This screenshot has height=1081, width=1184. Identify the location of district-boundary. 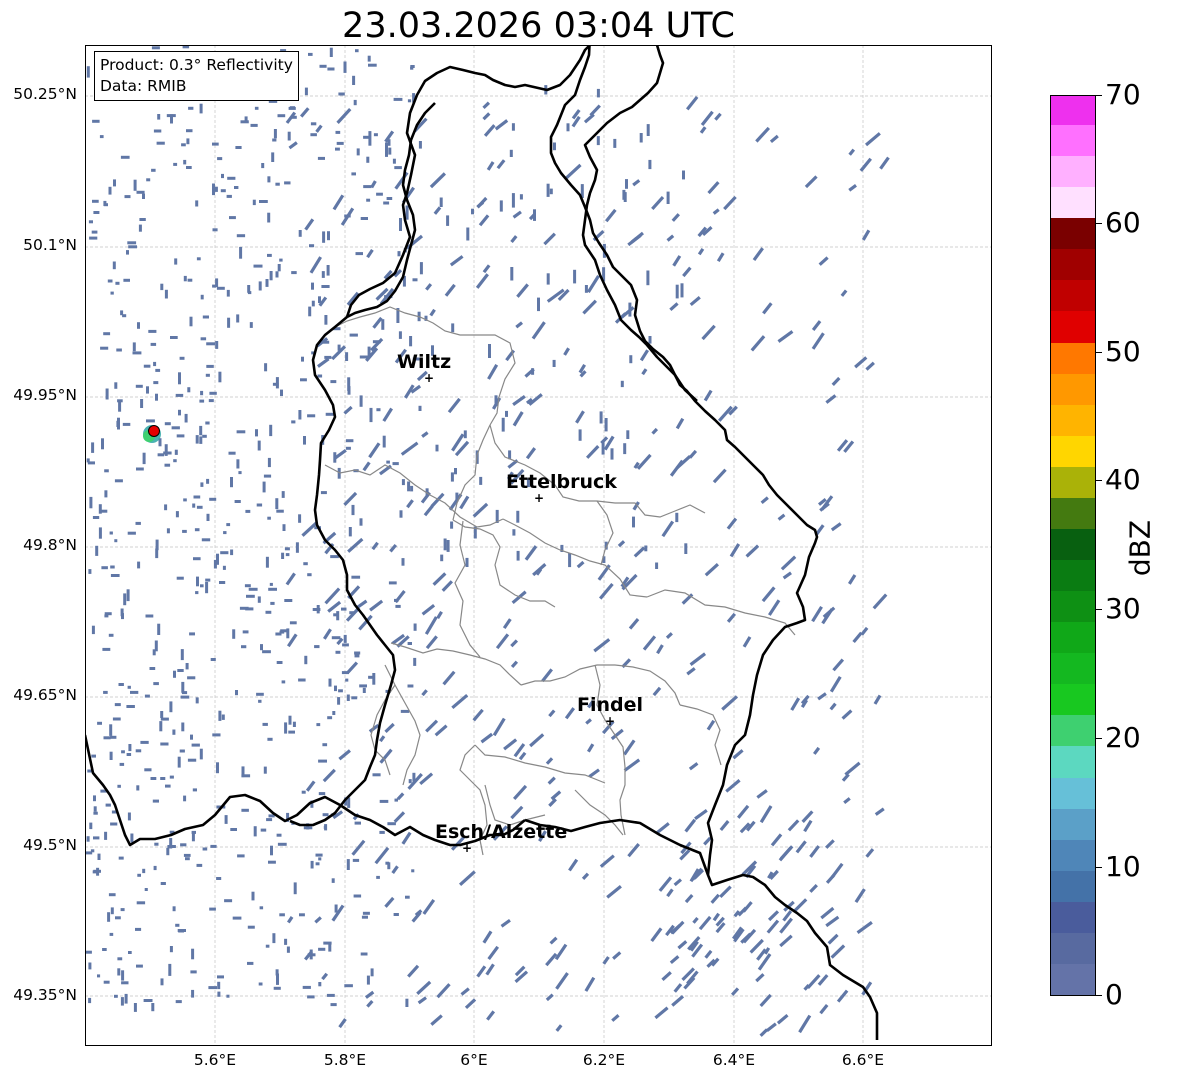
(605, 533).